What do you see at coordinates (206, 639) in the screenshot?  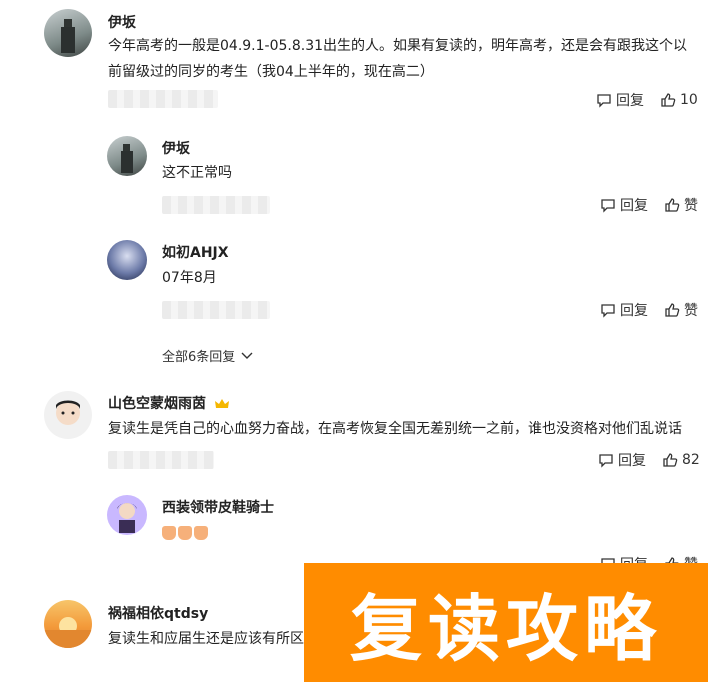 I see `comment-text: 复读生和应届生还是应该有所区` at bounding box center [206, 639].